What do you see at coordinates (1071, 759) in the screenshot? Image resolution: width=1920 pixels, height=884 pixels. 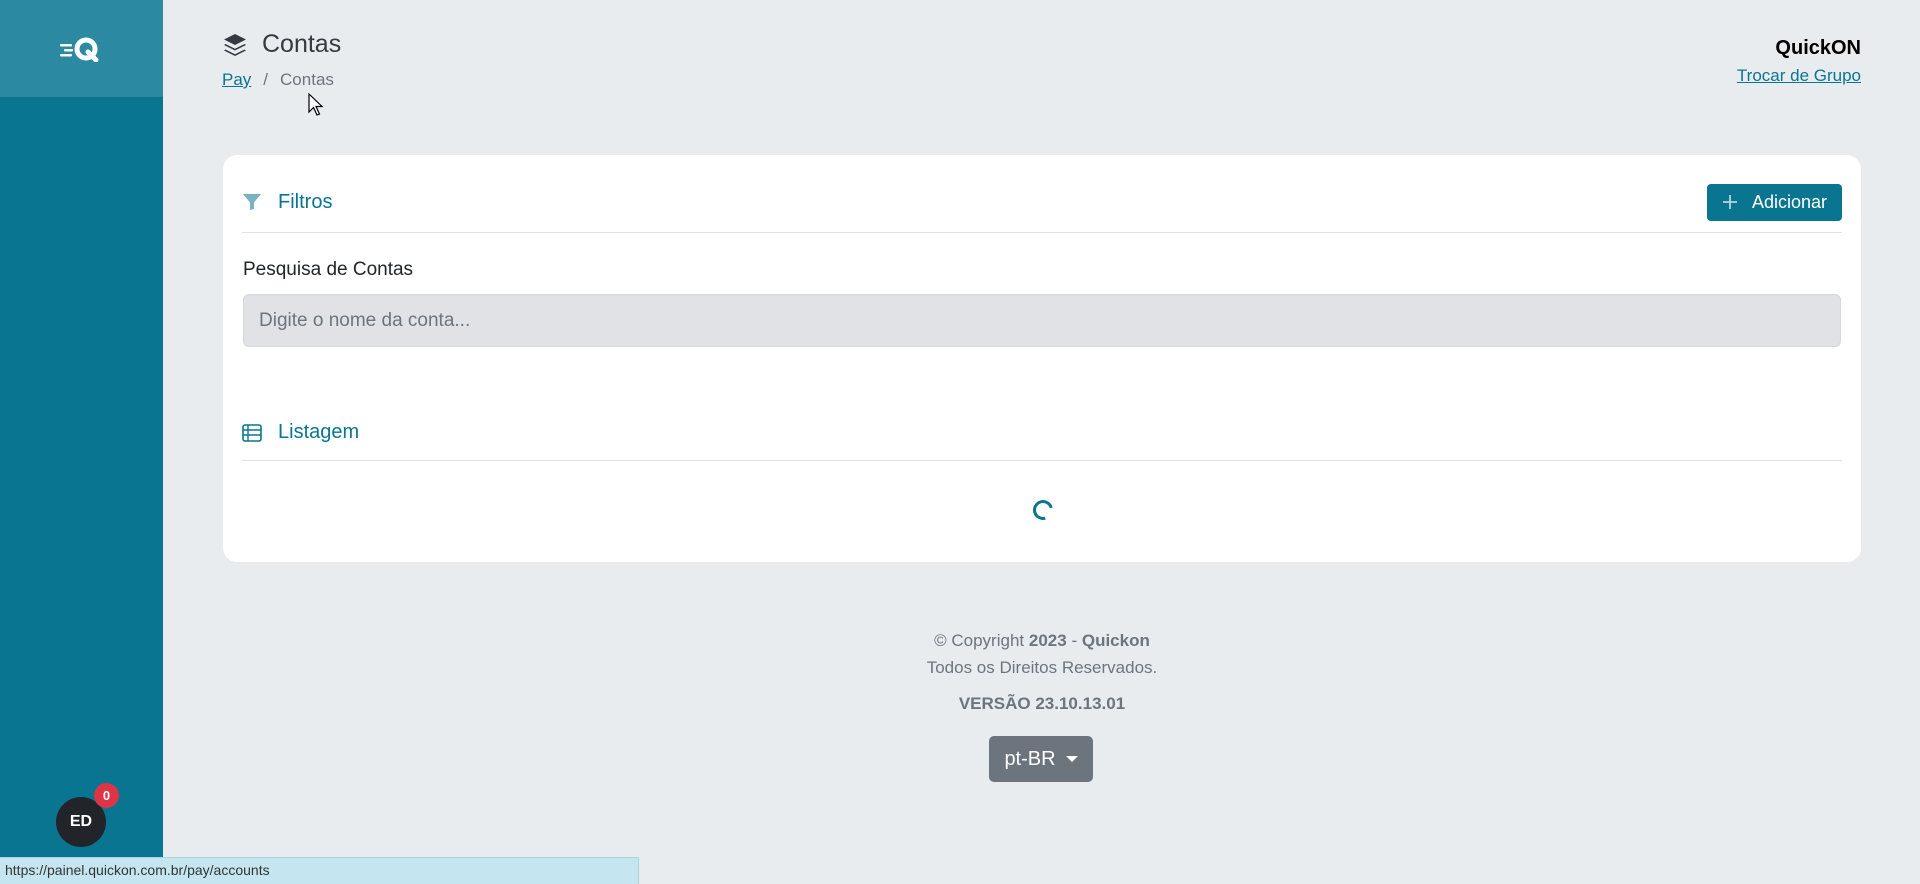 I see `caret-down-icon` at bounding box center [1071, 759].